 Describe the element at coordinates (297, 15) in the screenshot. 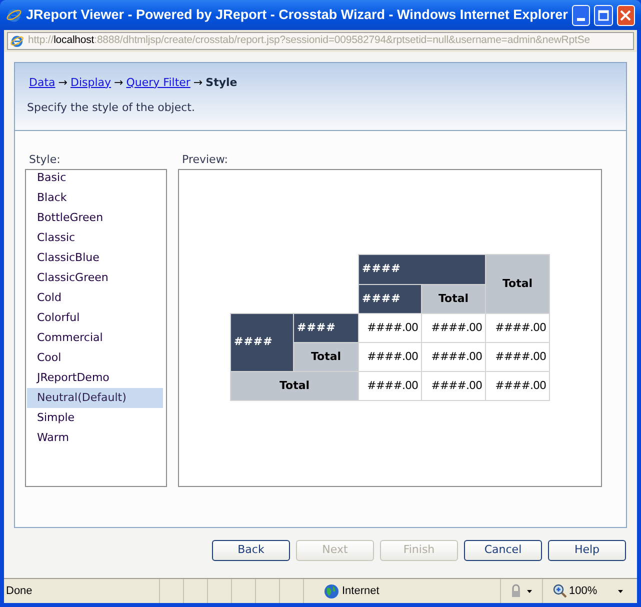

I see `window-title: JReport Viewer - Powered by JReport - Crosstab Wizard - Windows Internet Explorer` at that location.